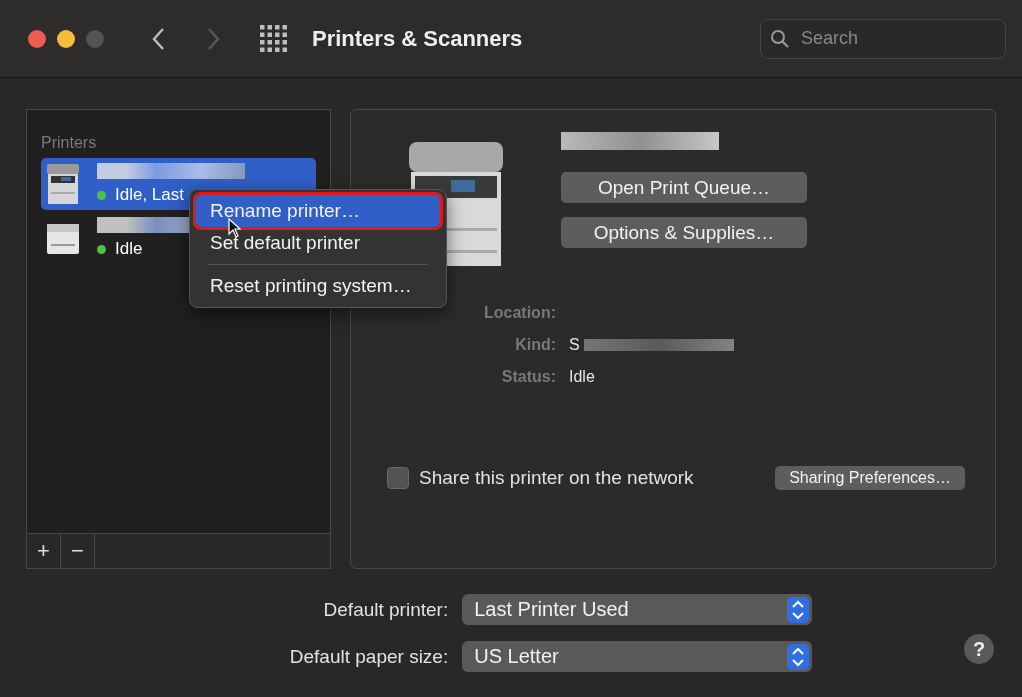 Image resolution: width=1022 pixels, height=697 pixels. Describe the element at coordinates (63, 184) in the screenshot. I see `printer-icon` at that location.